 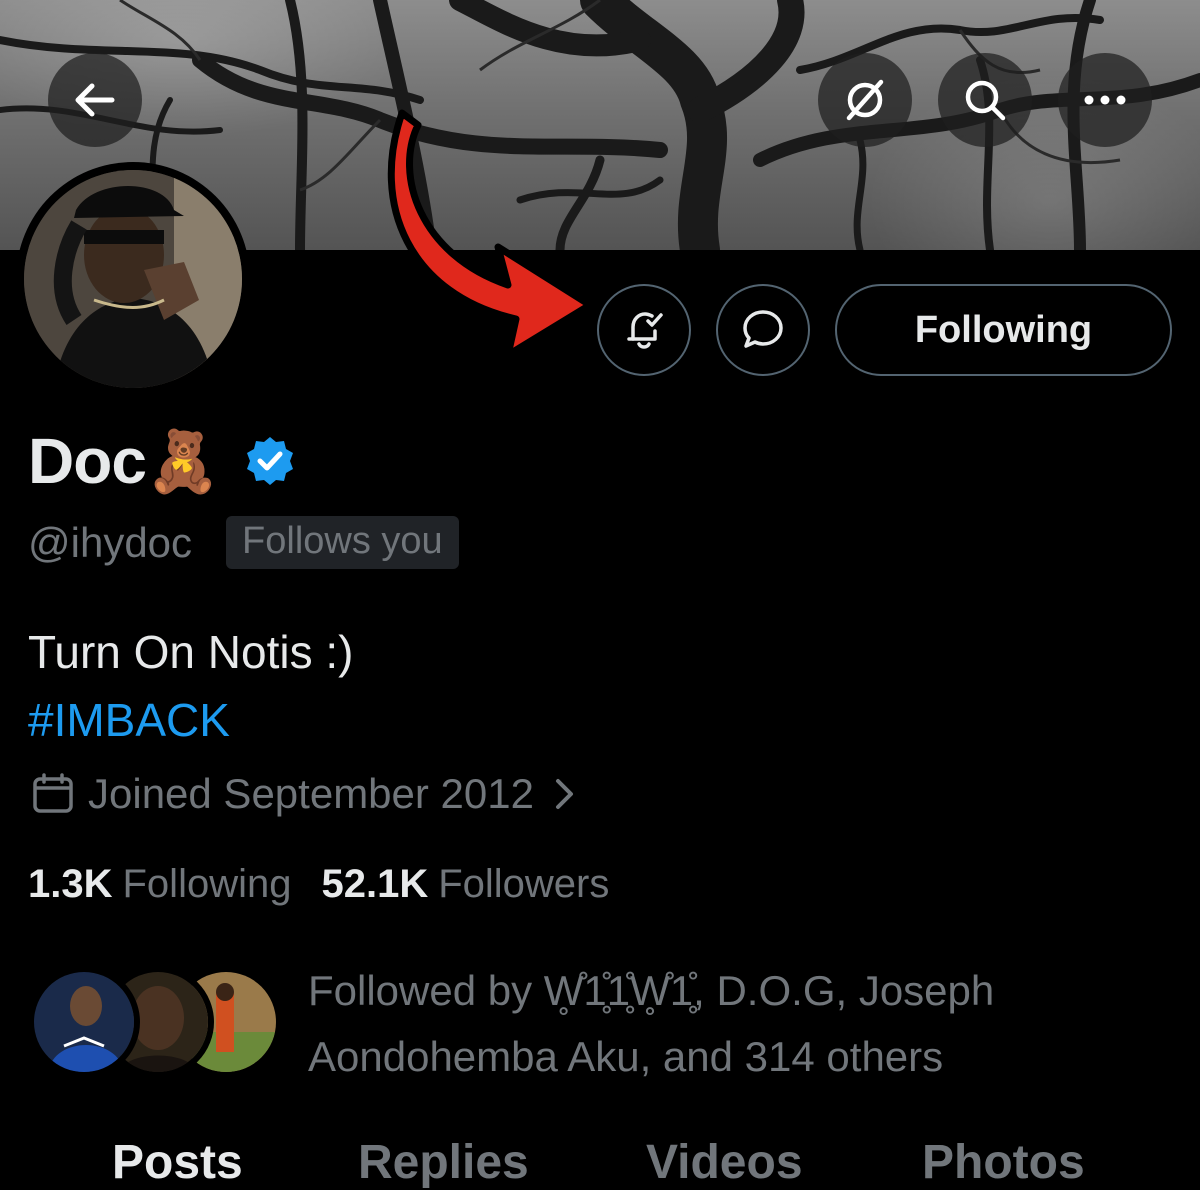 What do you see at coordinates (53, 793) in the screenshot?
I see `calendar-icon` at bounding box center [53, 793].